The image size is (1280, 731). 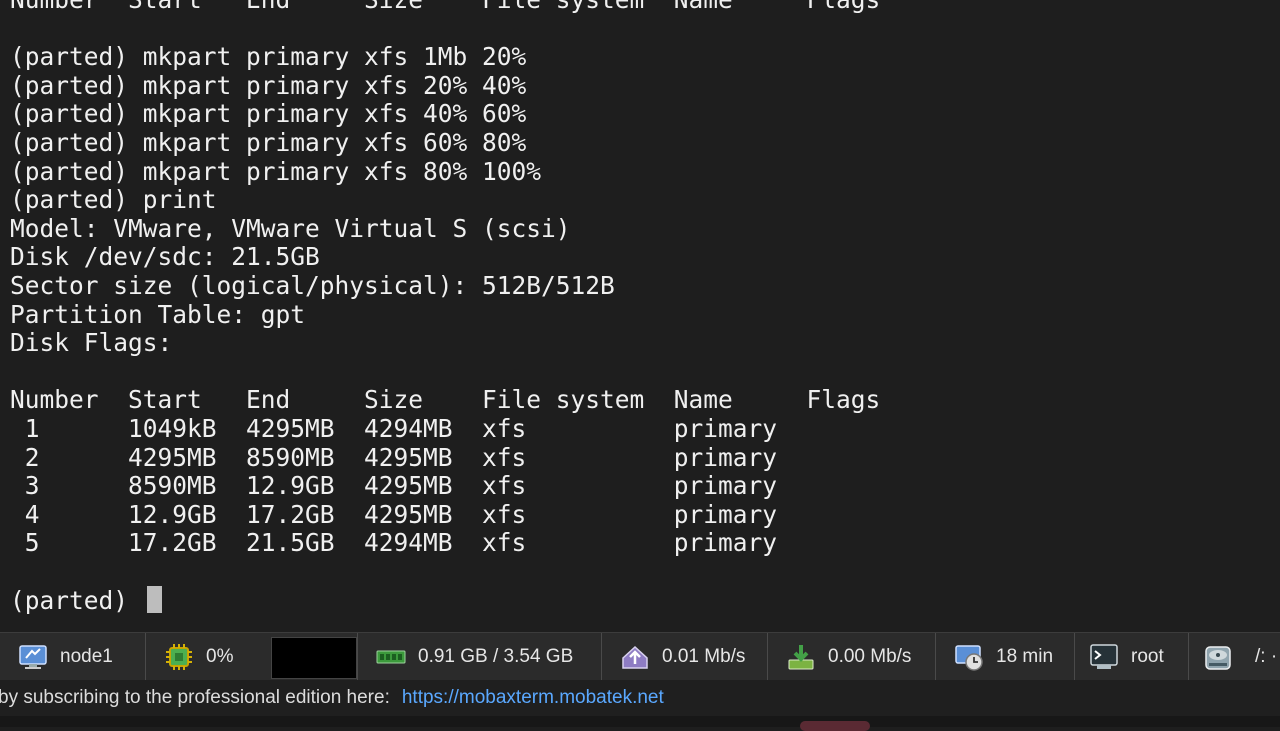 I want to click on terminal-line: 2 4295MB 8590MB 4295MB xfs primary, so click(x=394, y=457).